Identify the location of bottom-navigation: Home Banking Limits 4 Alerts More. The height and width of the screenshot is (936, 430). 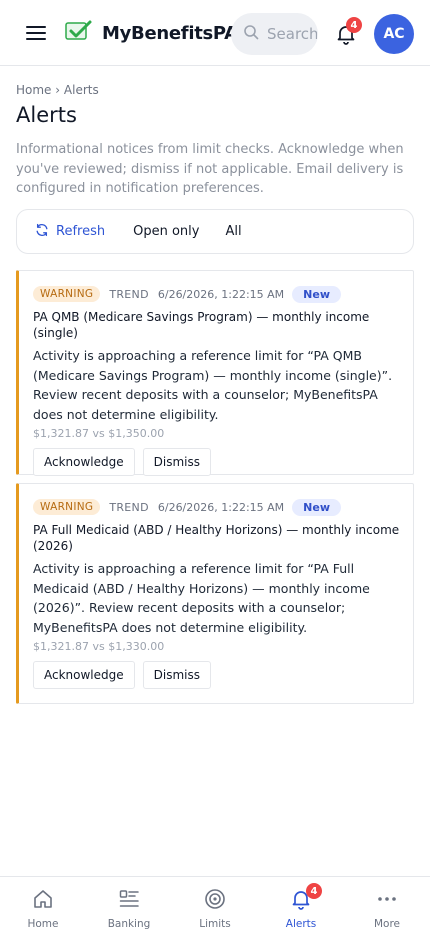
(215, 906).